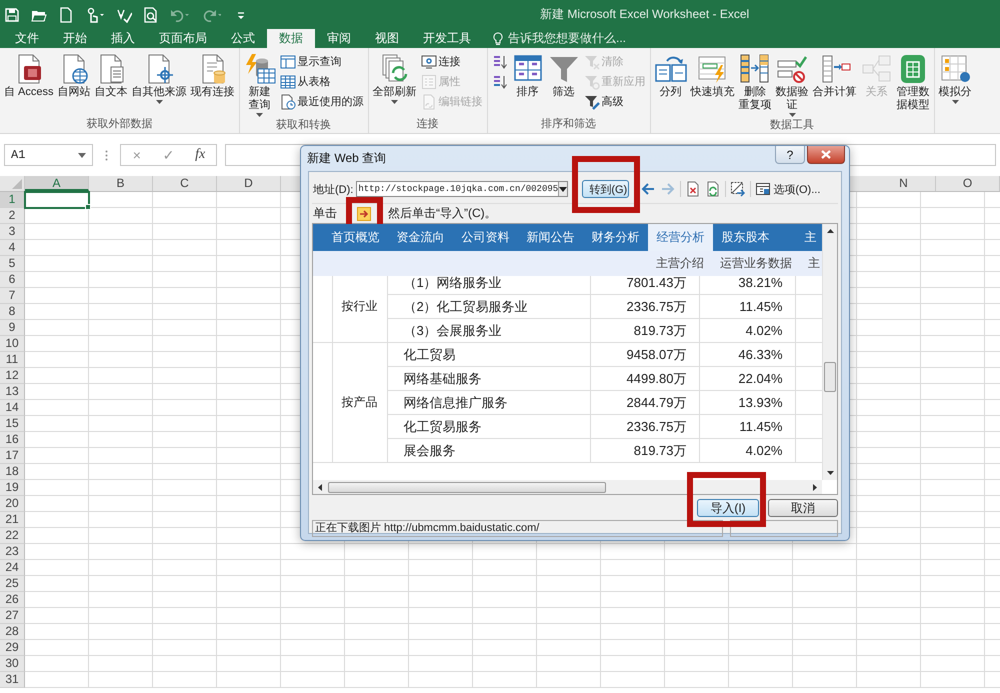 This screenshot has height=693, width=1000. Describe the element at coordinates (12, 536) in the screenshot. I see `row-header: 22` at that location.